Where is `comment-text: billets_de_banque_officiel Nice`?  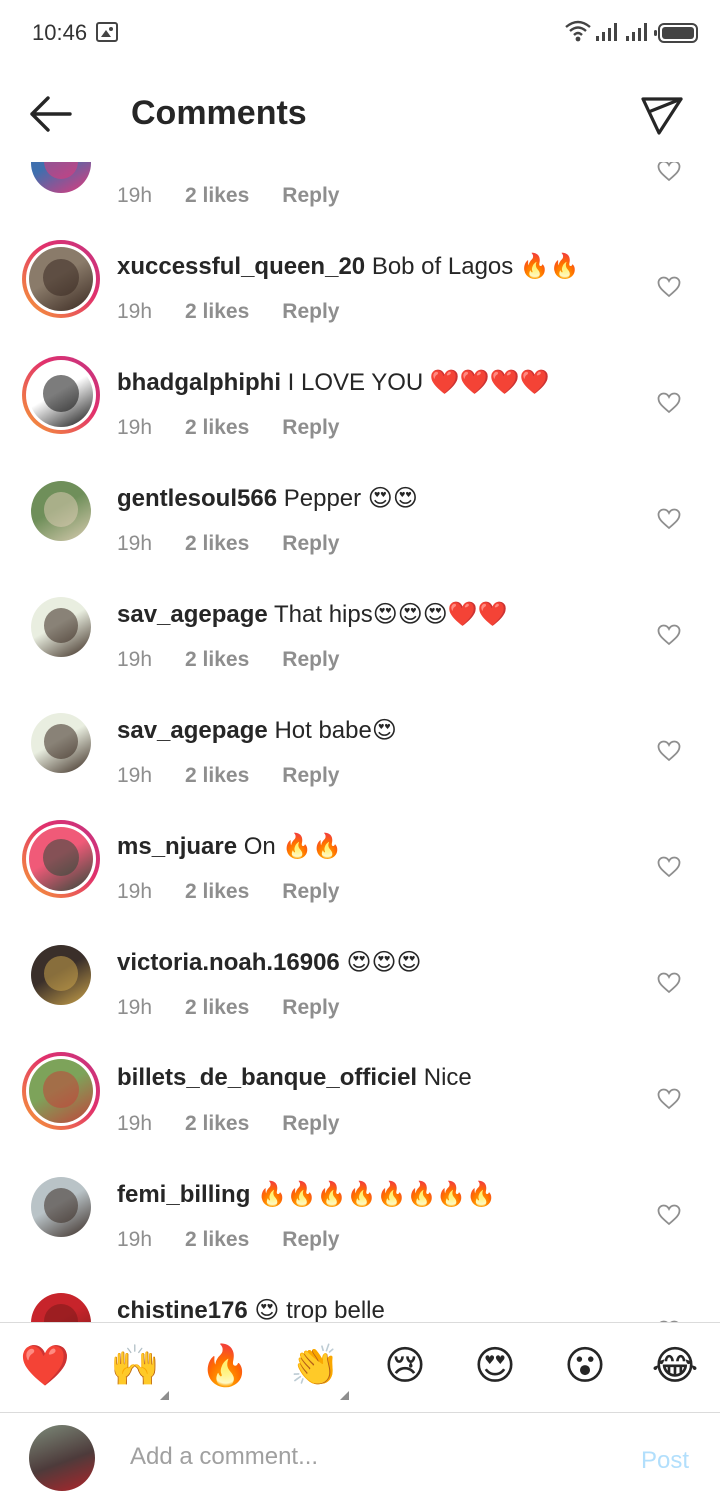 comment-text: billets_de_banque_officiel Nice is located at coordinates (294, 1078).